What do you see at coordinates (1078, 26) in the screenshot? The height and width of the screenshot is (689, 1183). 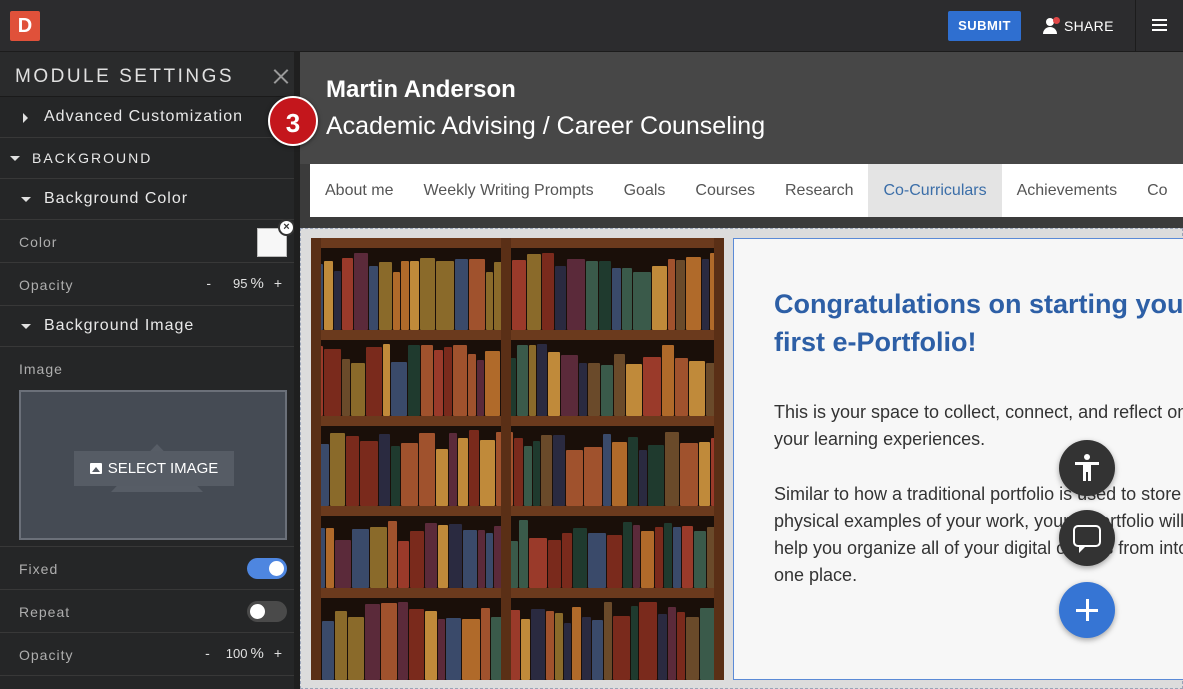 I see `share-button: SHARE` at bounding box center [1078, 26].